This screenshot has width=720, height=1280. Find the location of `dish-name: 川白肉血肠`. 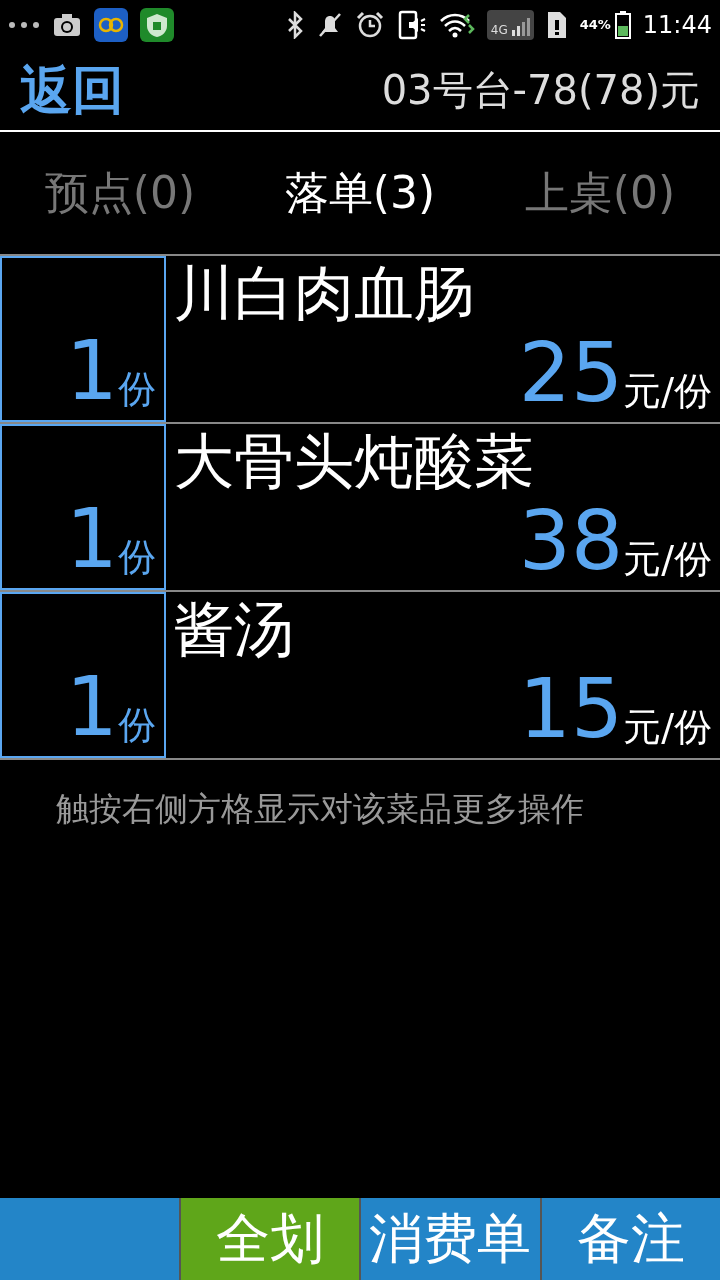

dish-name: 川白肉血肠 is located at coordinates (324, 293).